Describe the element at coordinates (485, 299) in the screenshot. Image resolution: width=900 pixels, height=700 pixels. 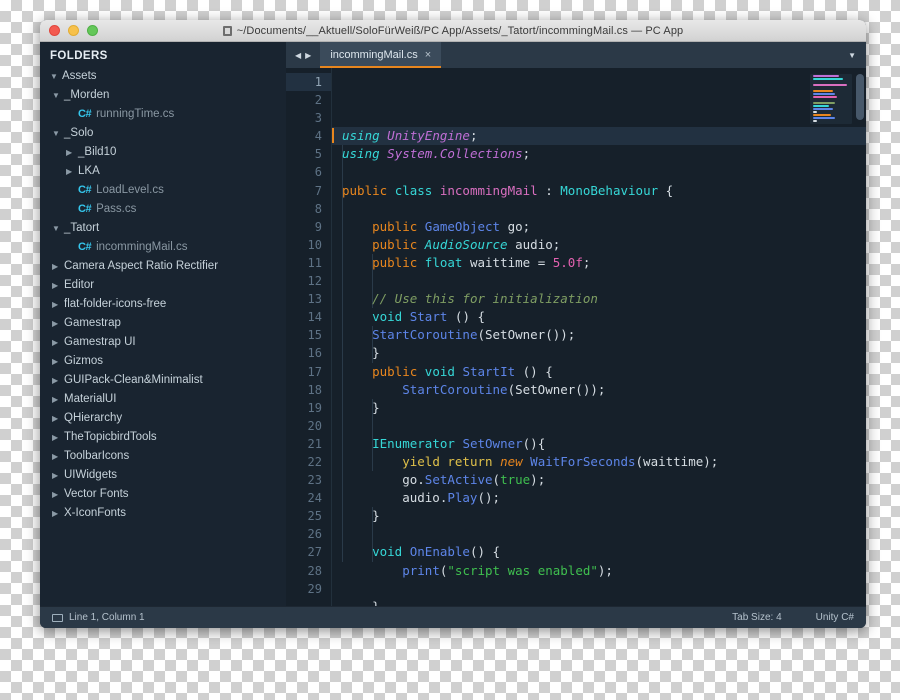
I see `code-token: // Use this for initialization` at that location.